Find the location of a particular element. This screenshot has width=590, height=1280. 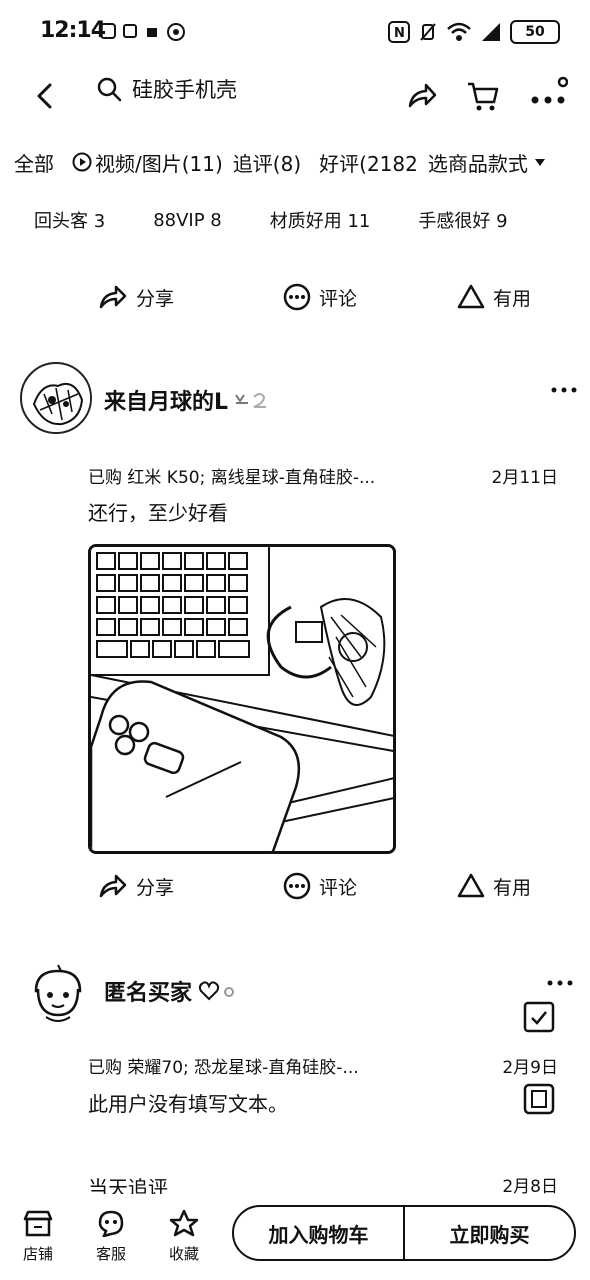

review-date: 2月9日 is located at coordinates (530, 1068).